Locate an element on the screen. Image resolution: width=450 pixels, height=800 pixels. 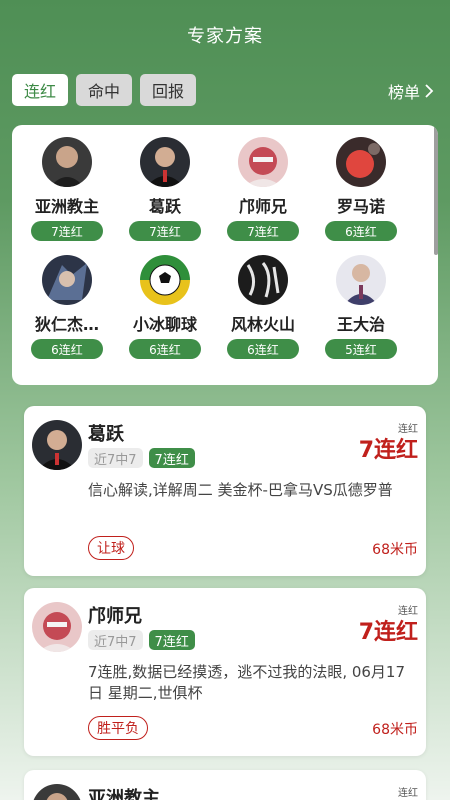
expert-item: 风林火山 6连红 is located at coordinates (263, 307).